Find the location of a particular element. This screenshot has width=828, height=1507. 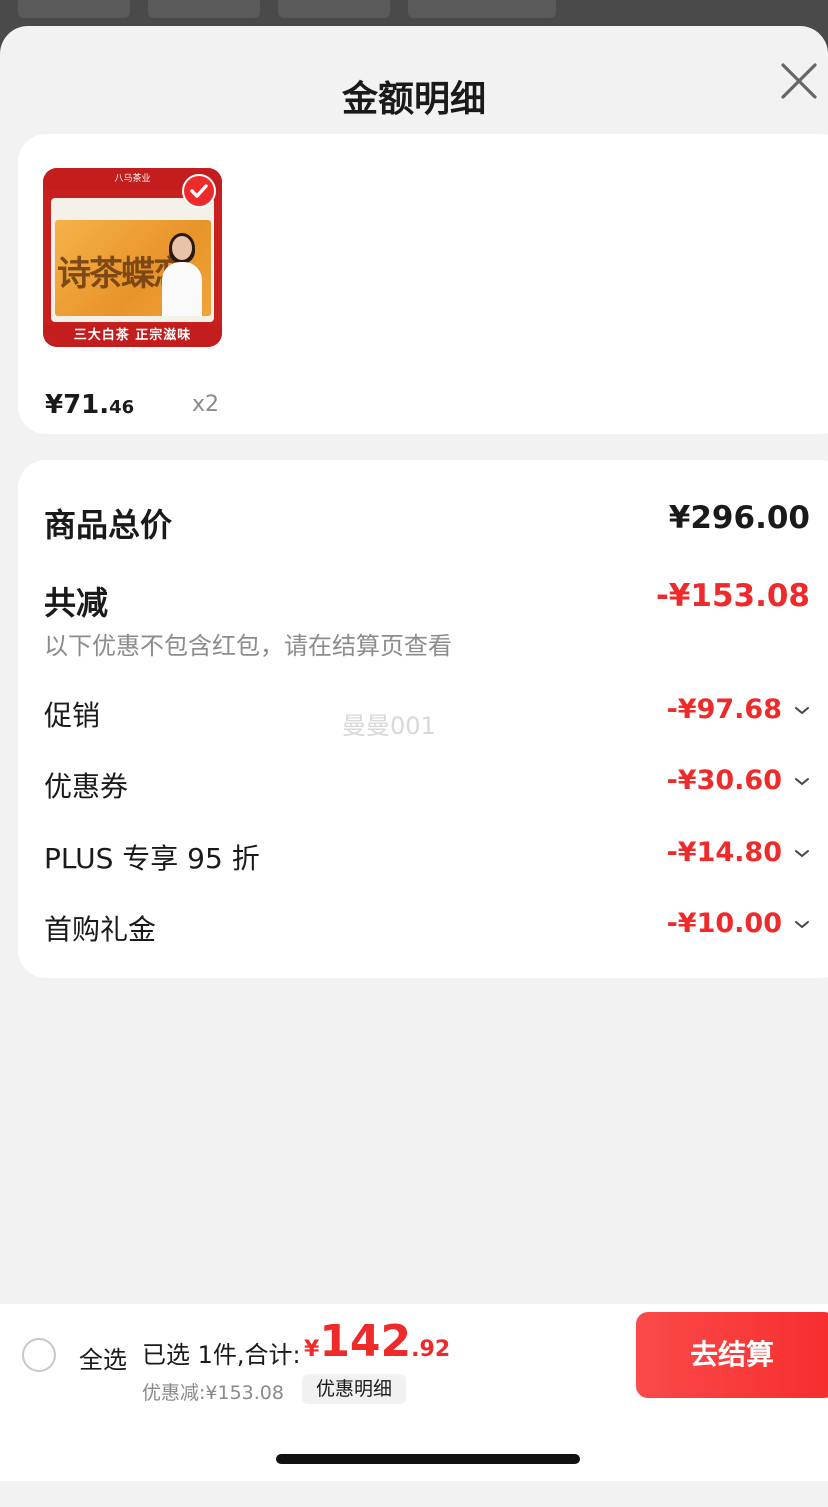

total-price-label: 商品总价 is located at coordinates (108, 525).